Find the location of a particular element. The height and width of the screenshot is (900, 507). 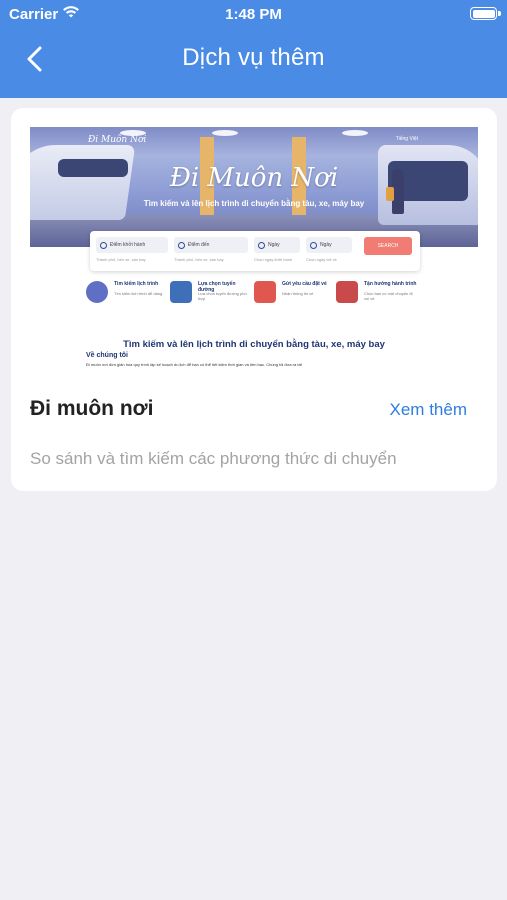

preview-search-button: SEARCH is located at coordinates (388, 246).